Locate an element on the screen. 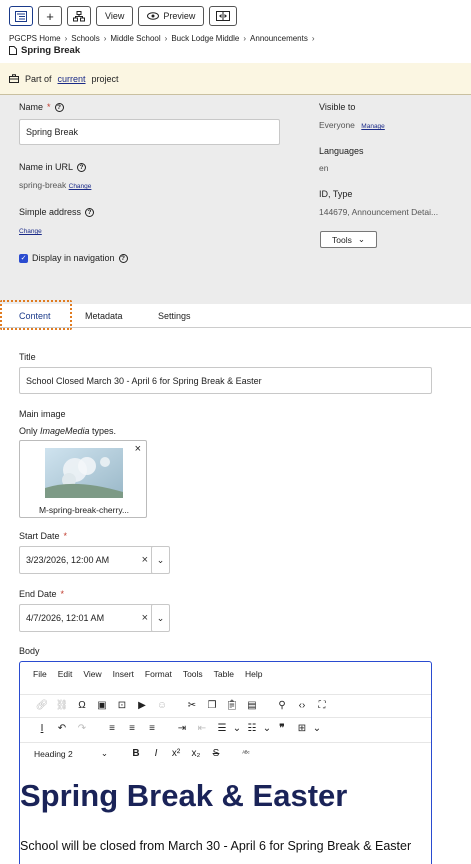  visible-to-value: Everyone Manage is located at coordinates (352, 125).